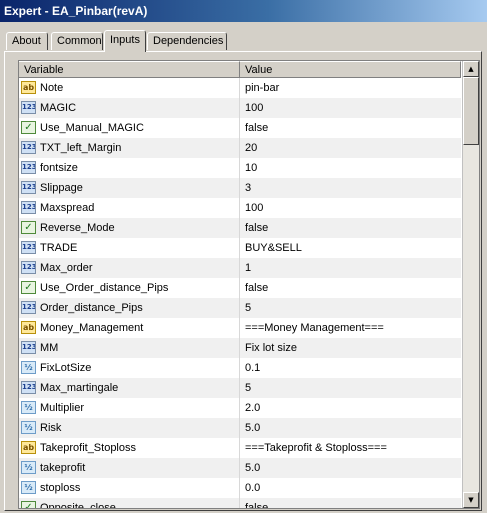  What do you see at coordinates (129, 69) in the screenshot?
I see `column-header-variable: Variable` at bounding box center [129, 69].